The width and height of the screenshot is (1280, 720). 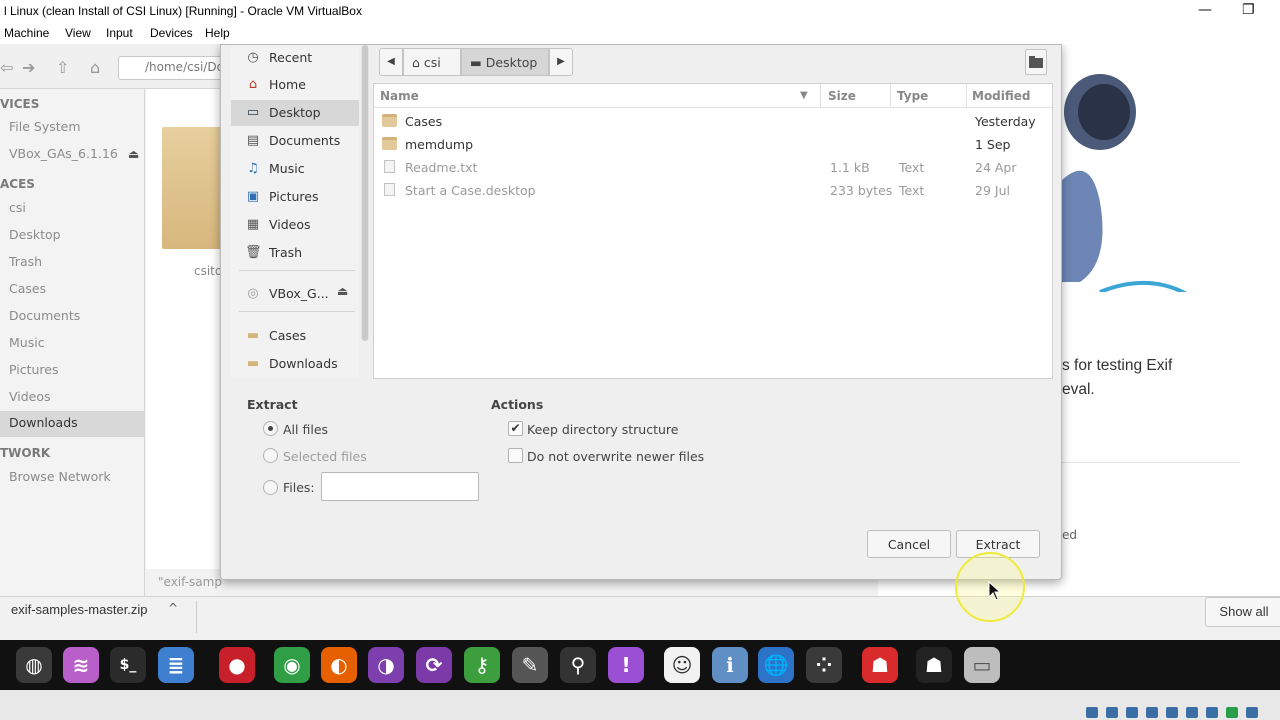 What do you see at coordinates (72, 371) in the screenshot?
I see `sidebar-item-pictures: Pictures` at bounding box center [72, 371].